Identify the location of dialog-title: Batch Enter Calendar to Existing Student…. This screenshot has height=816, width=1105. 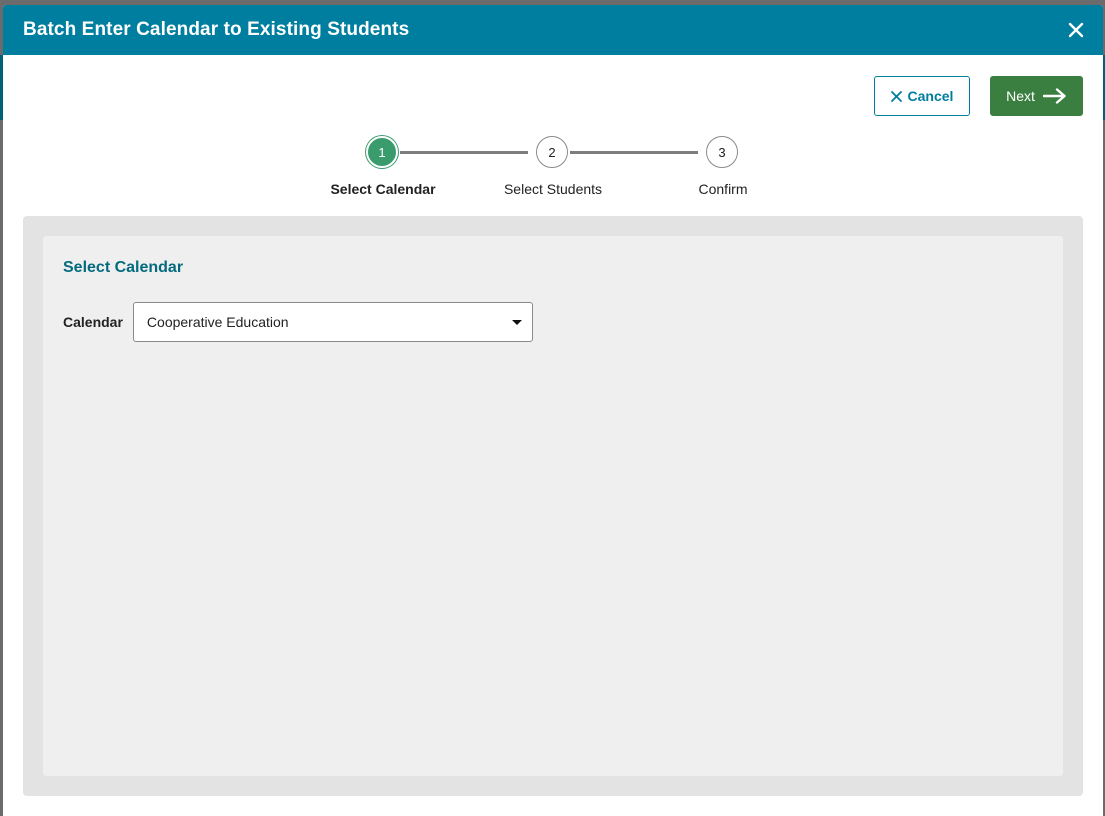
(216, 29).